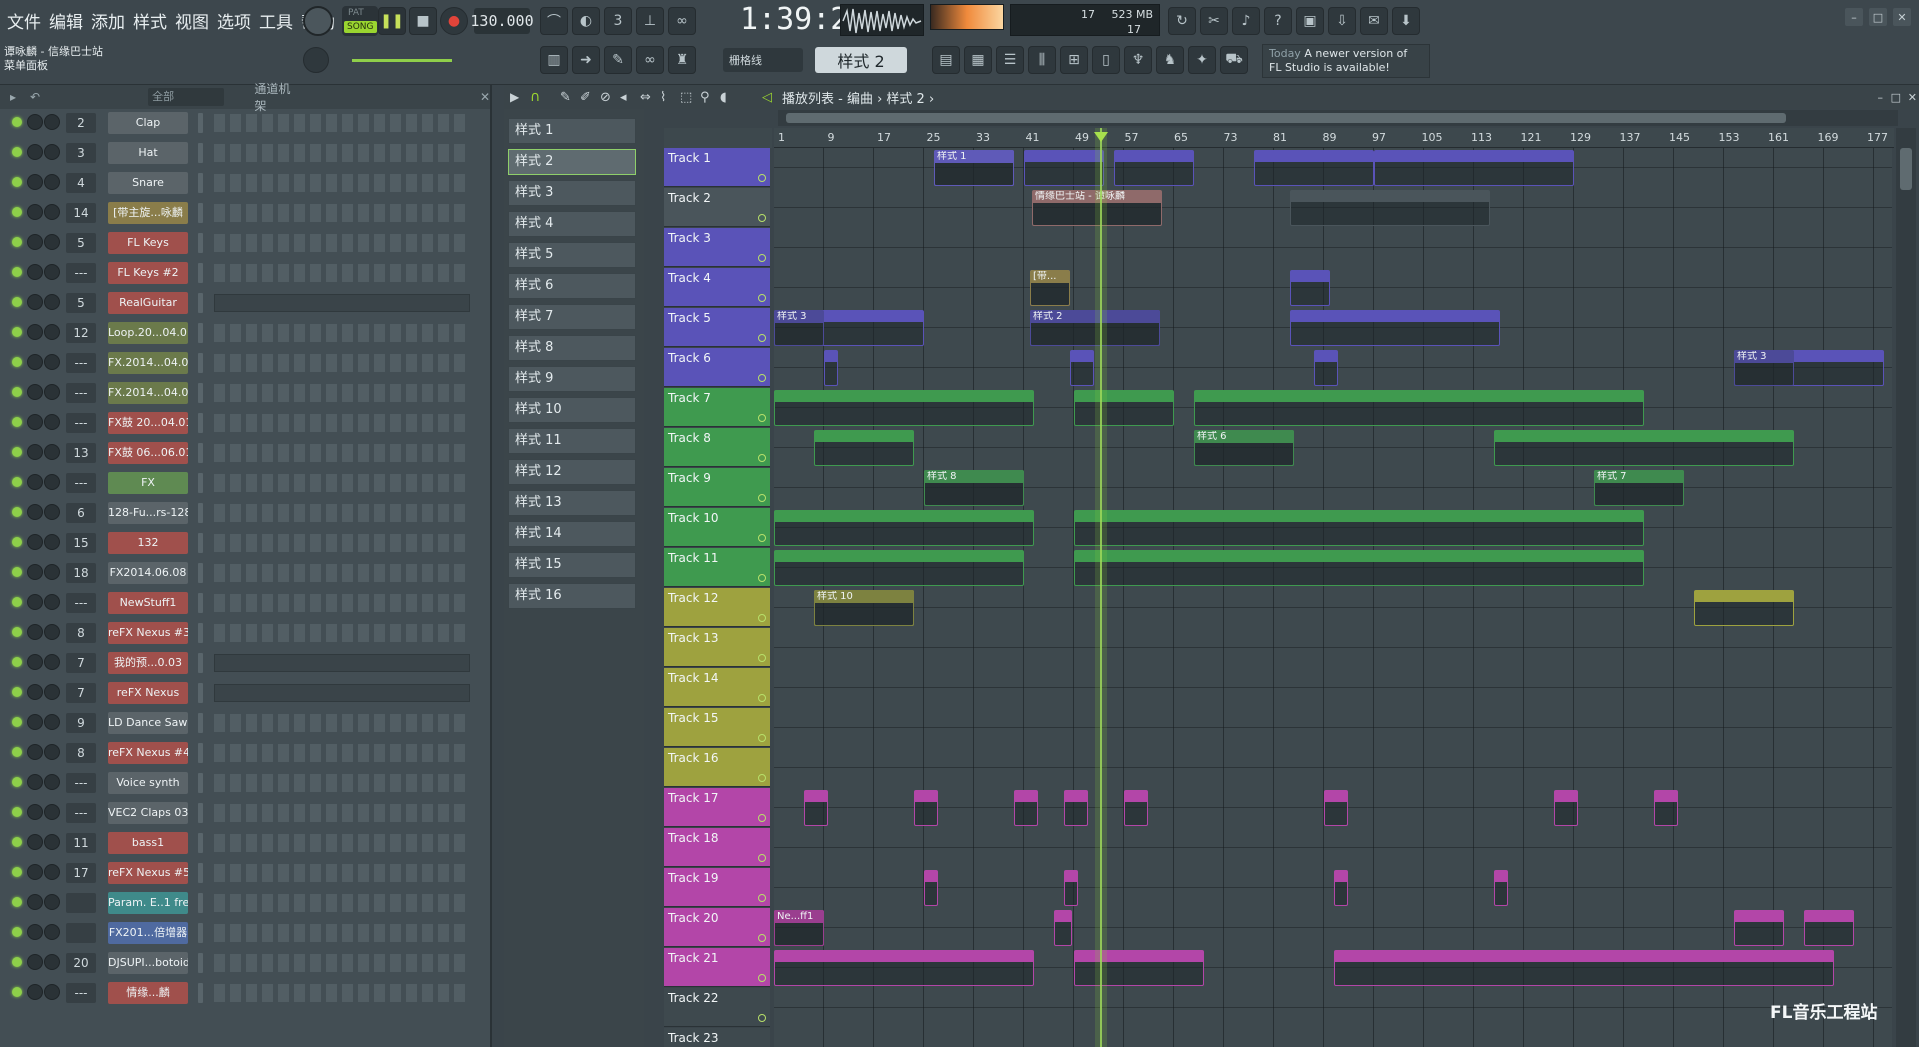 The height and width of the screenshot is (1047, 1919). I want to click on menu-item-0: 文件, so click(24, 20).